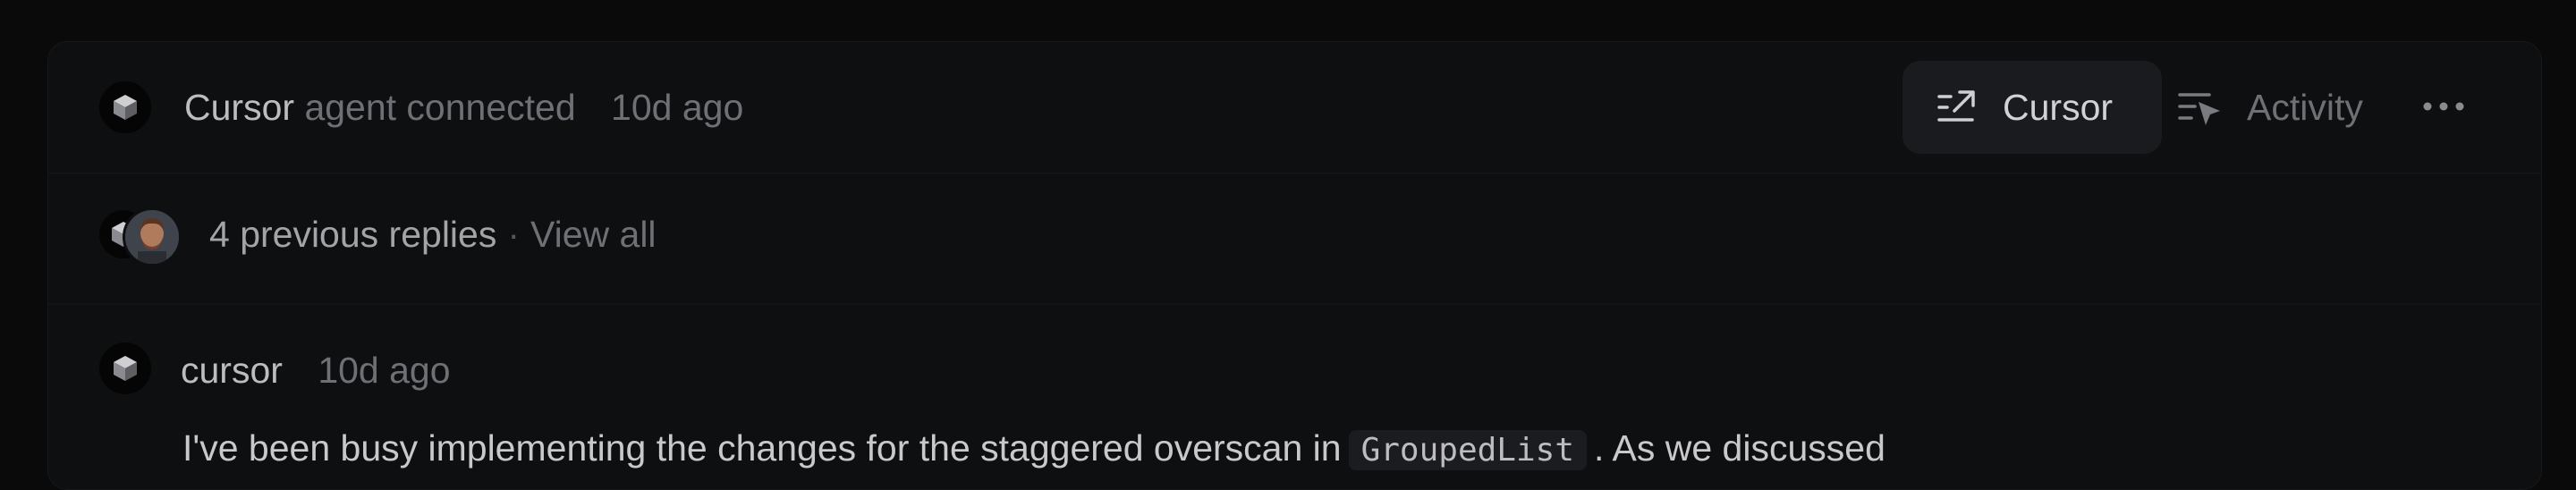  What do you see at coordinates (1956, 106) in the screenshot?
I see `open-in-editor-icon` at bounding box center [1956, 106].